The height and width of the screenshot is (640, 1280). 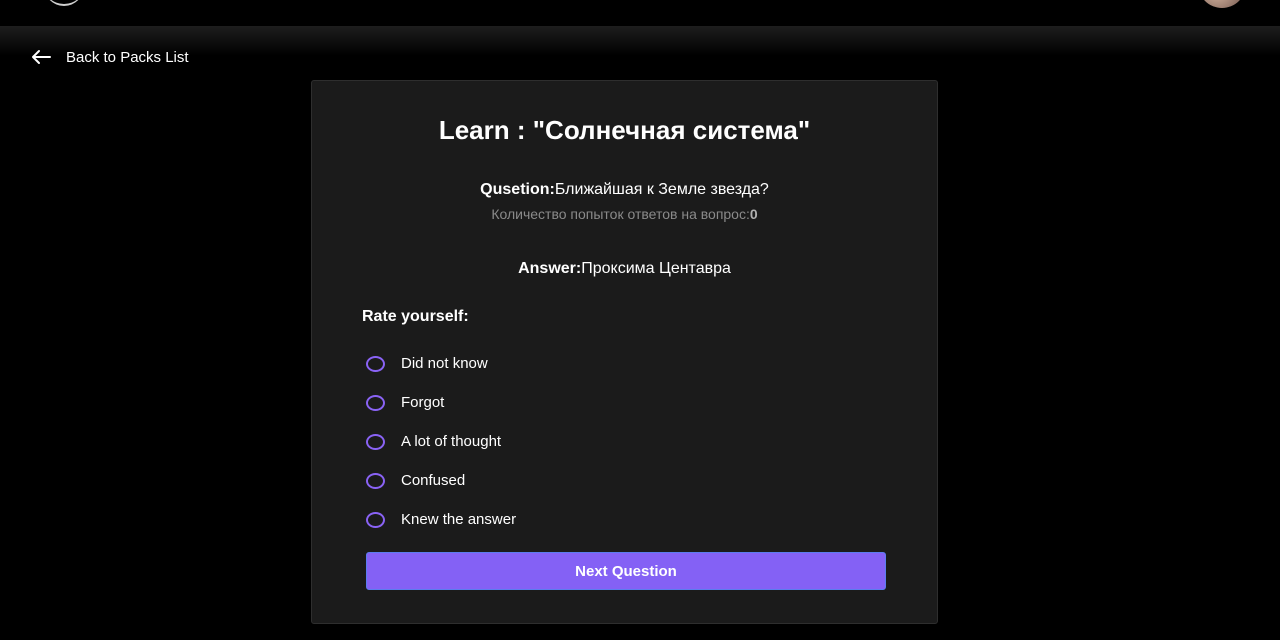 What do you see at coordinates (459, 519) in the screenshot?
I see `rating-option-label: Knew the answer` at bounding box center [459, 519].